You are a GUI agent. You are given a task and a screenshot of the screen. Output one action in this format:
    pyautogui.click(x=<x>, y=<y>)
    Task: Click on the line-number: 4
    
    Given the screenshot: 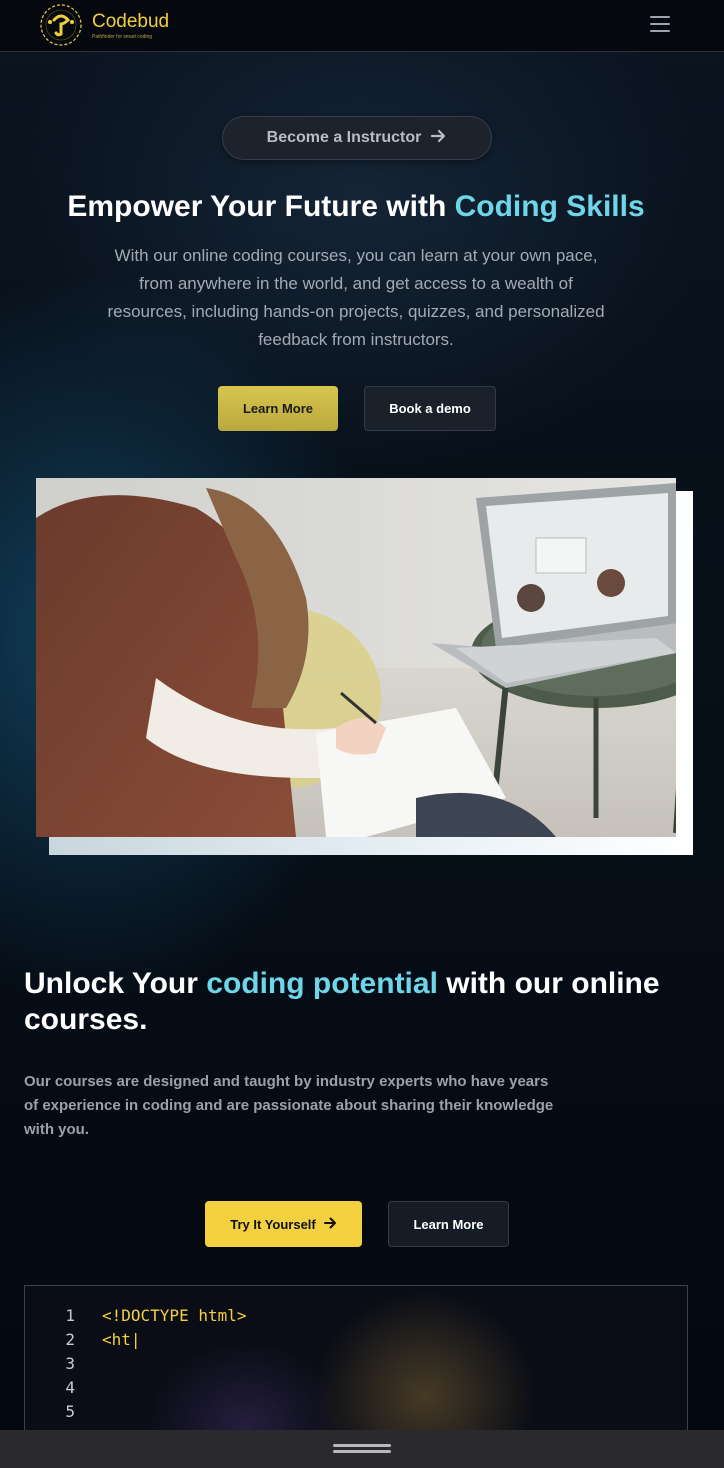 What is the action you would take?
    pyautogui.click(x=70, y=1387)
    